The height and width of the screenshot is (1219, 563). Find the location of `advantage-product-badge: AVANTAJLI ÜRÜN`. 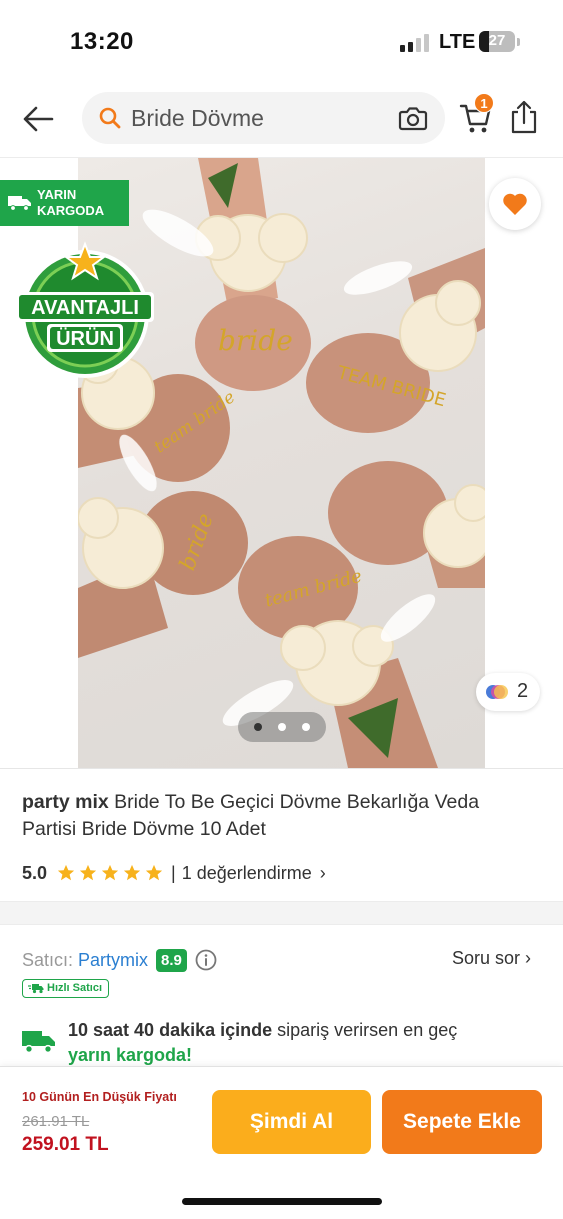

advantage-product-badge: AVANTAJLI ÜRÜN is located at coordinates (85, 309).